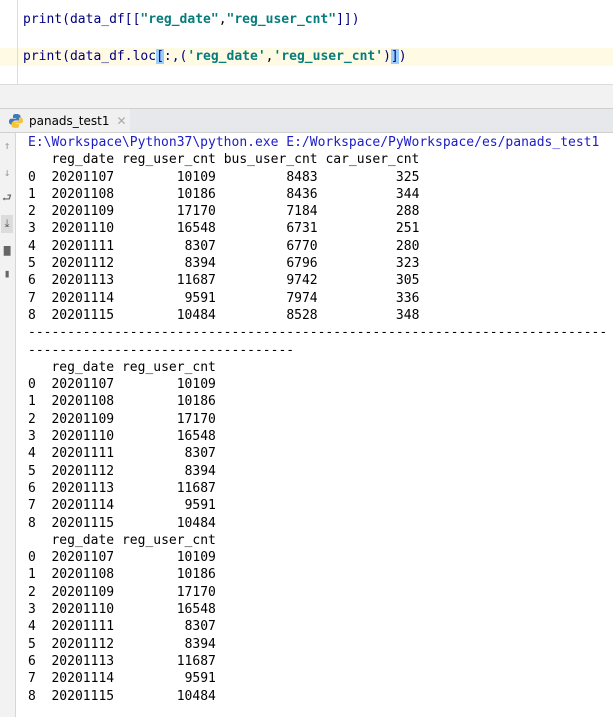 This screenshot has width=613, height=717. Describe the element at coordinates (32, 246) in the screenshot. I see `row-index: 4` at that location.